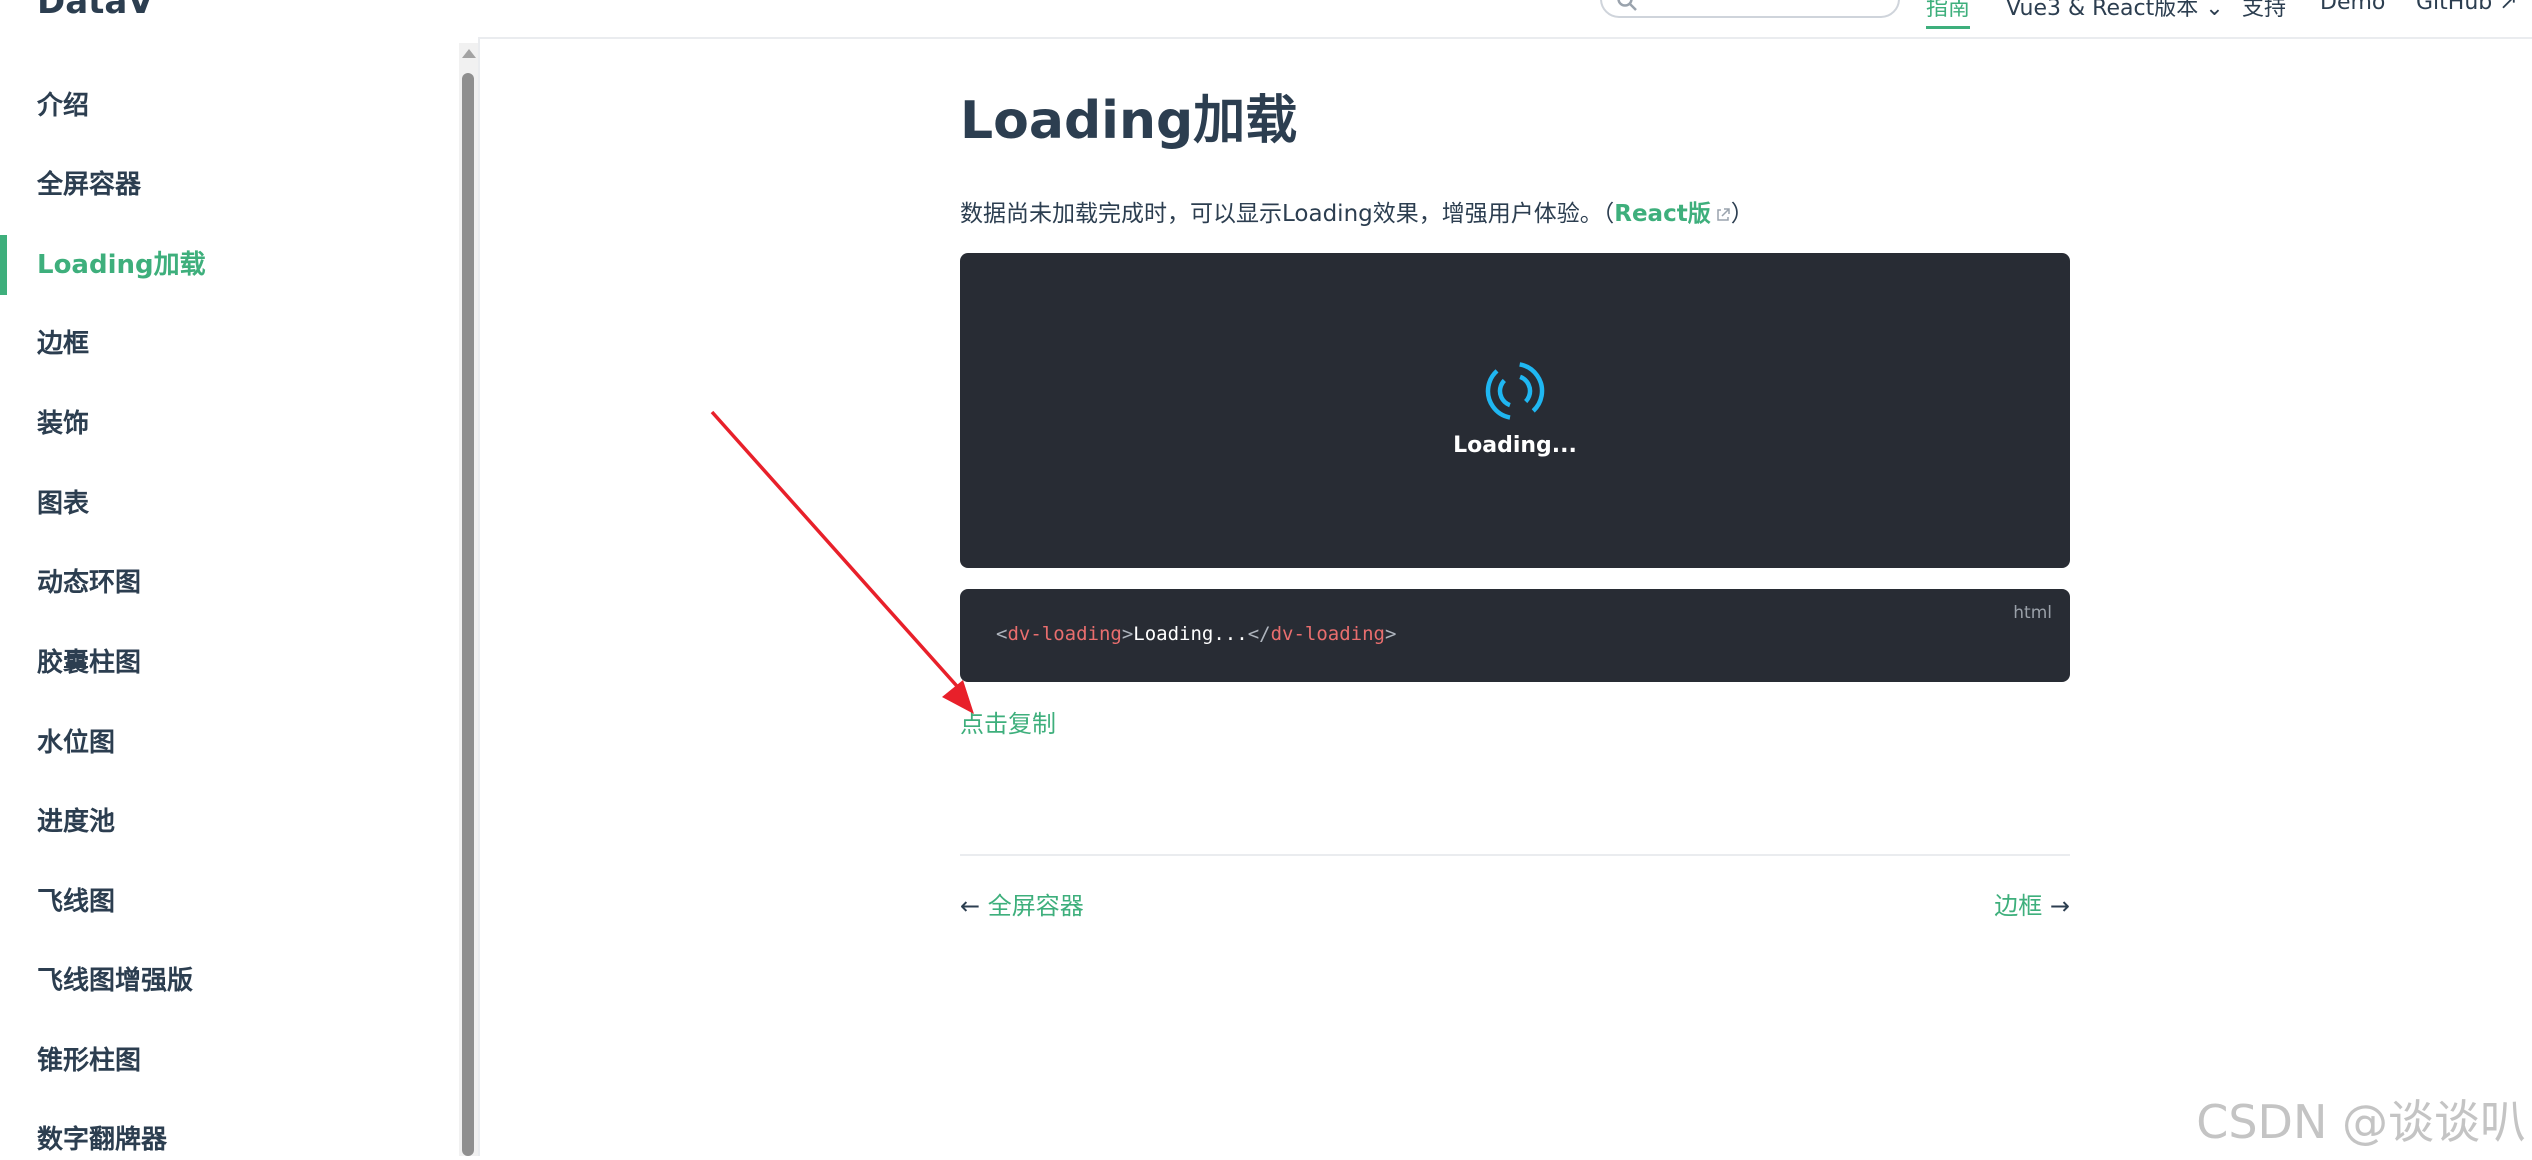 Image resolution: width=2532 pixels, height=1160 pixels. What do you see at coordinates (2032, 613) in the screenshot?
I see `code-language-label: html` at bounding box center [2032, 613].